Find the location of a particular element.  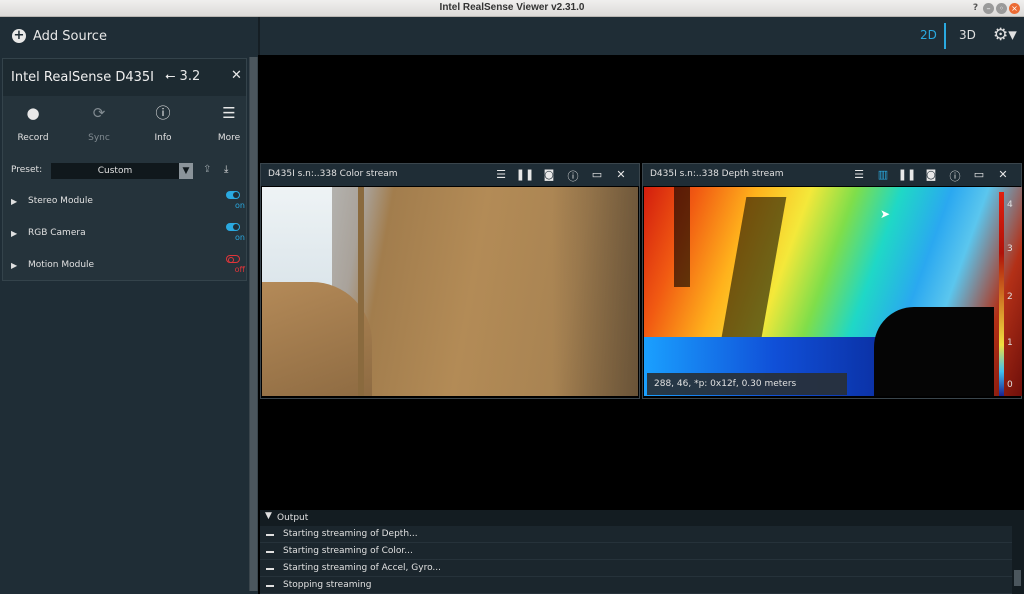

colorbar-tick: 2 is located at coordinates (1010, 297).